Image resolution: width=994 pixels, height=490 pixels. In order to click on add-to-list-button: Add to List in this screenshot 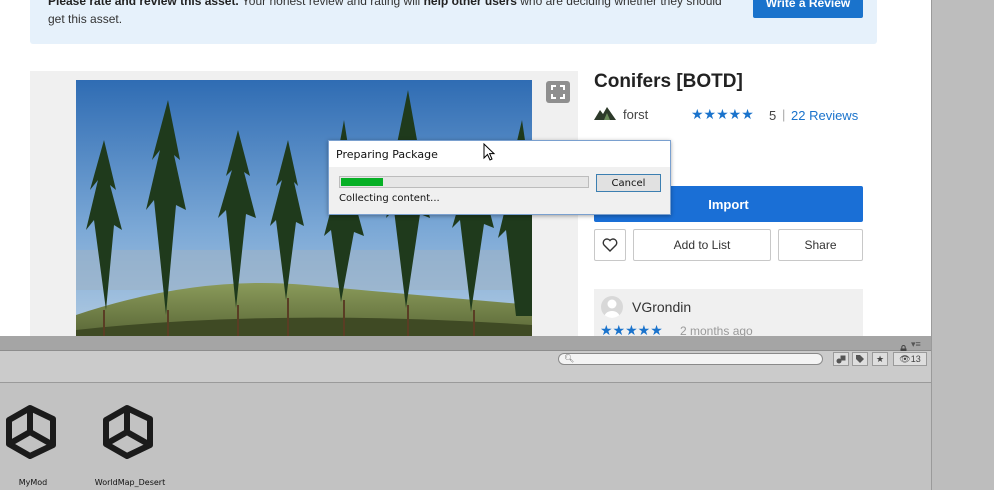, I will do `click(702, 245)`.